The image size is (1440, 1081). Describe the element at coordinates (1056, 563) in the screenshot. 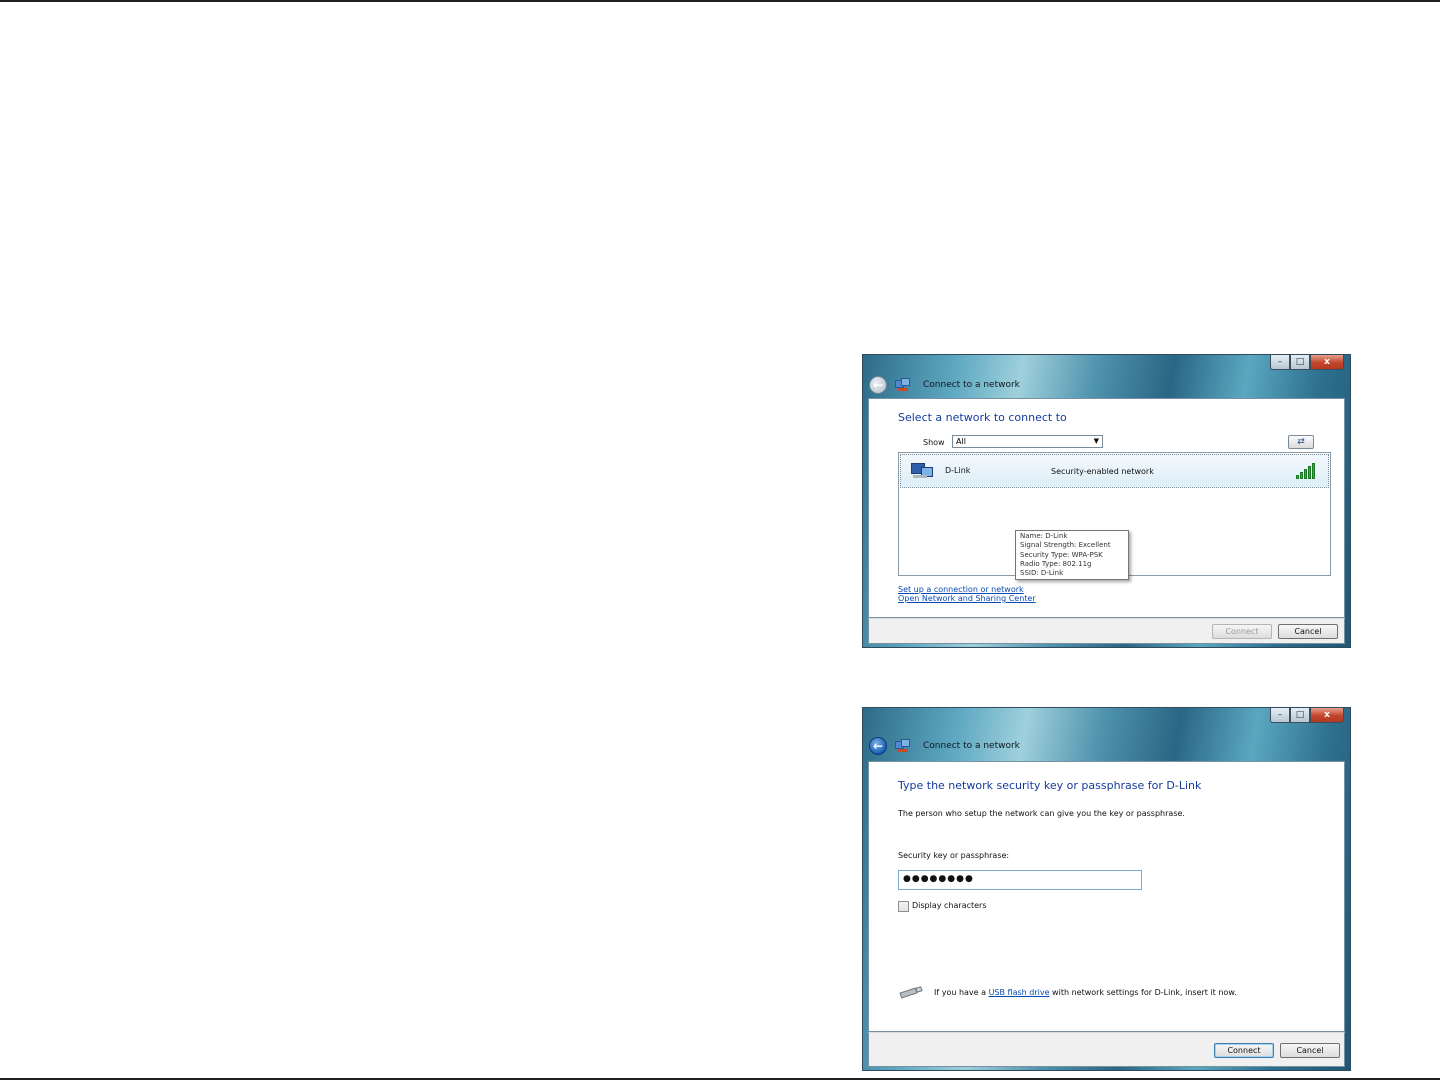

I see `tooltip-line: Radio Type: 802.11g` at that location.